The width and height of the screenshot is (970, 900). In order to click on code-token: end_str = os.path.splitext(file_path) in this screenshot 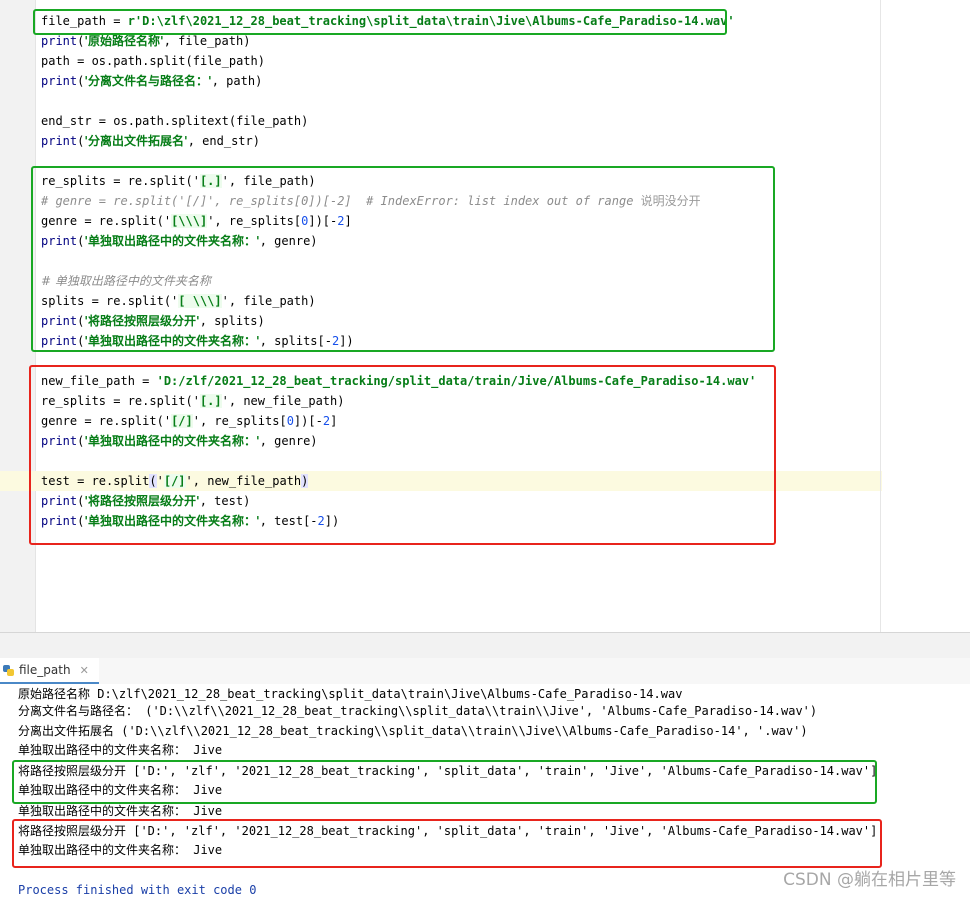, I will do `click(175, 121)`.